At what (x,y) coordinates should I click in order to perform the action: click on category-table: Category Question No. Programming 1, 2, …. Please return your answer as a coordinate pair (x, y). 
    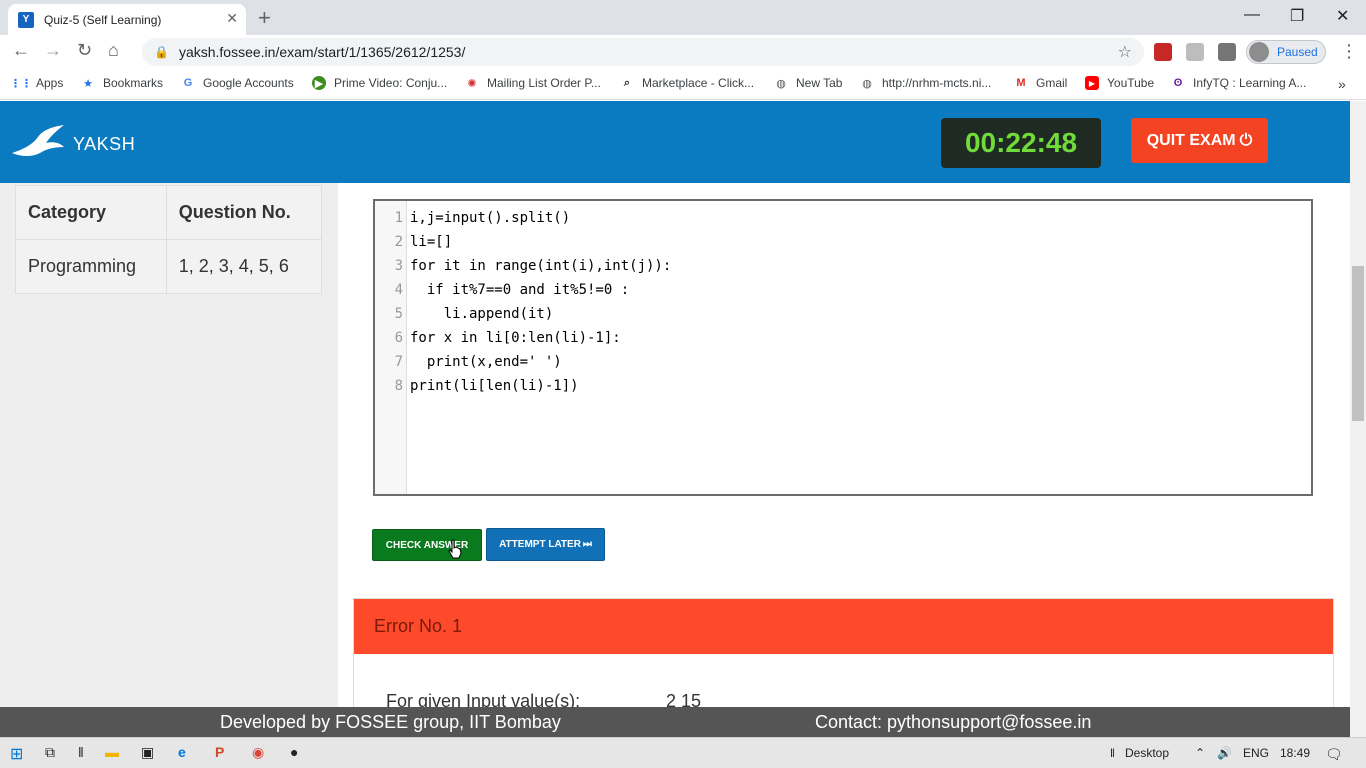
    Looking at the image, I should click on (169, 239).